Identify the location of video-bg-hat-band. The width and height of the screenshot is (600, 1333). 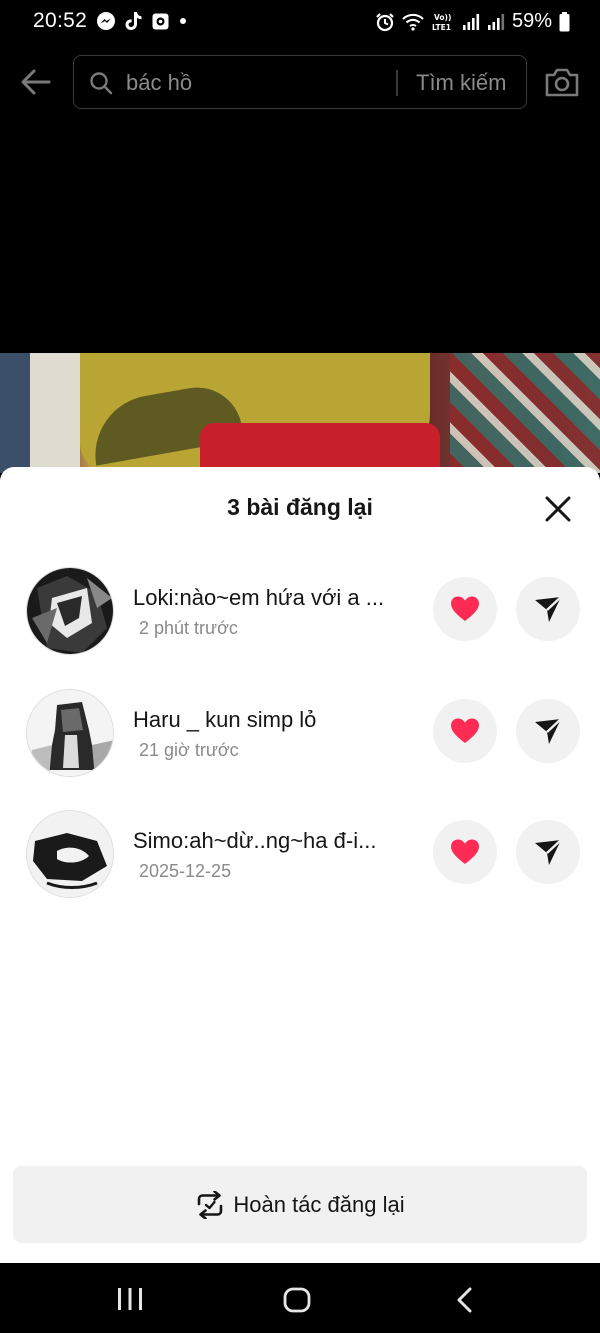
(320, 448).